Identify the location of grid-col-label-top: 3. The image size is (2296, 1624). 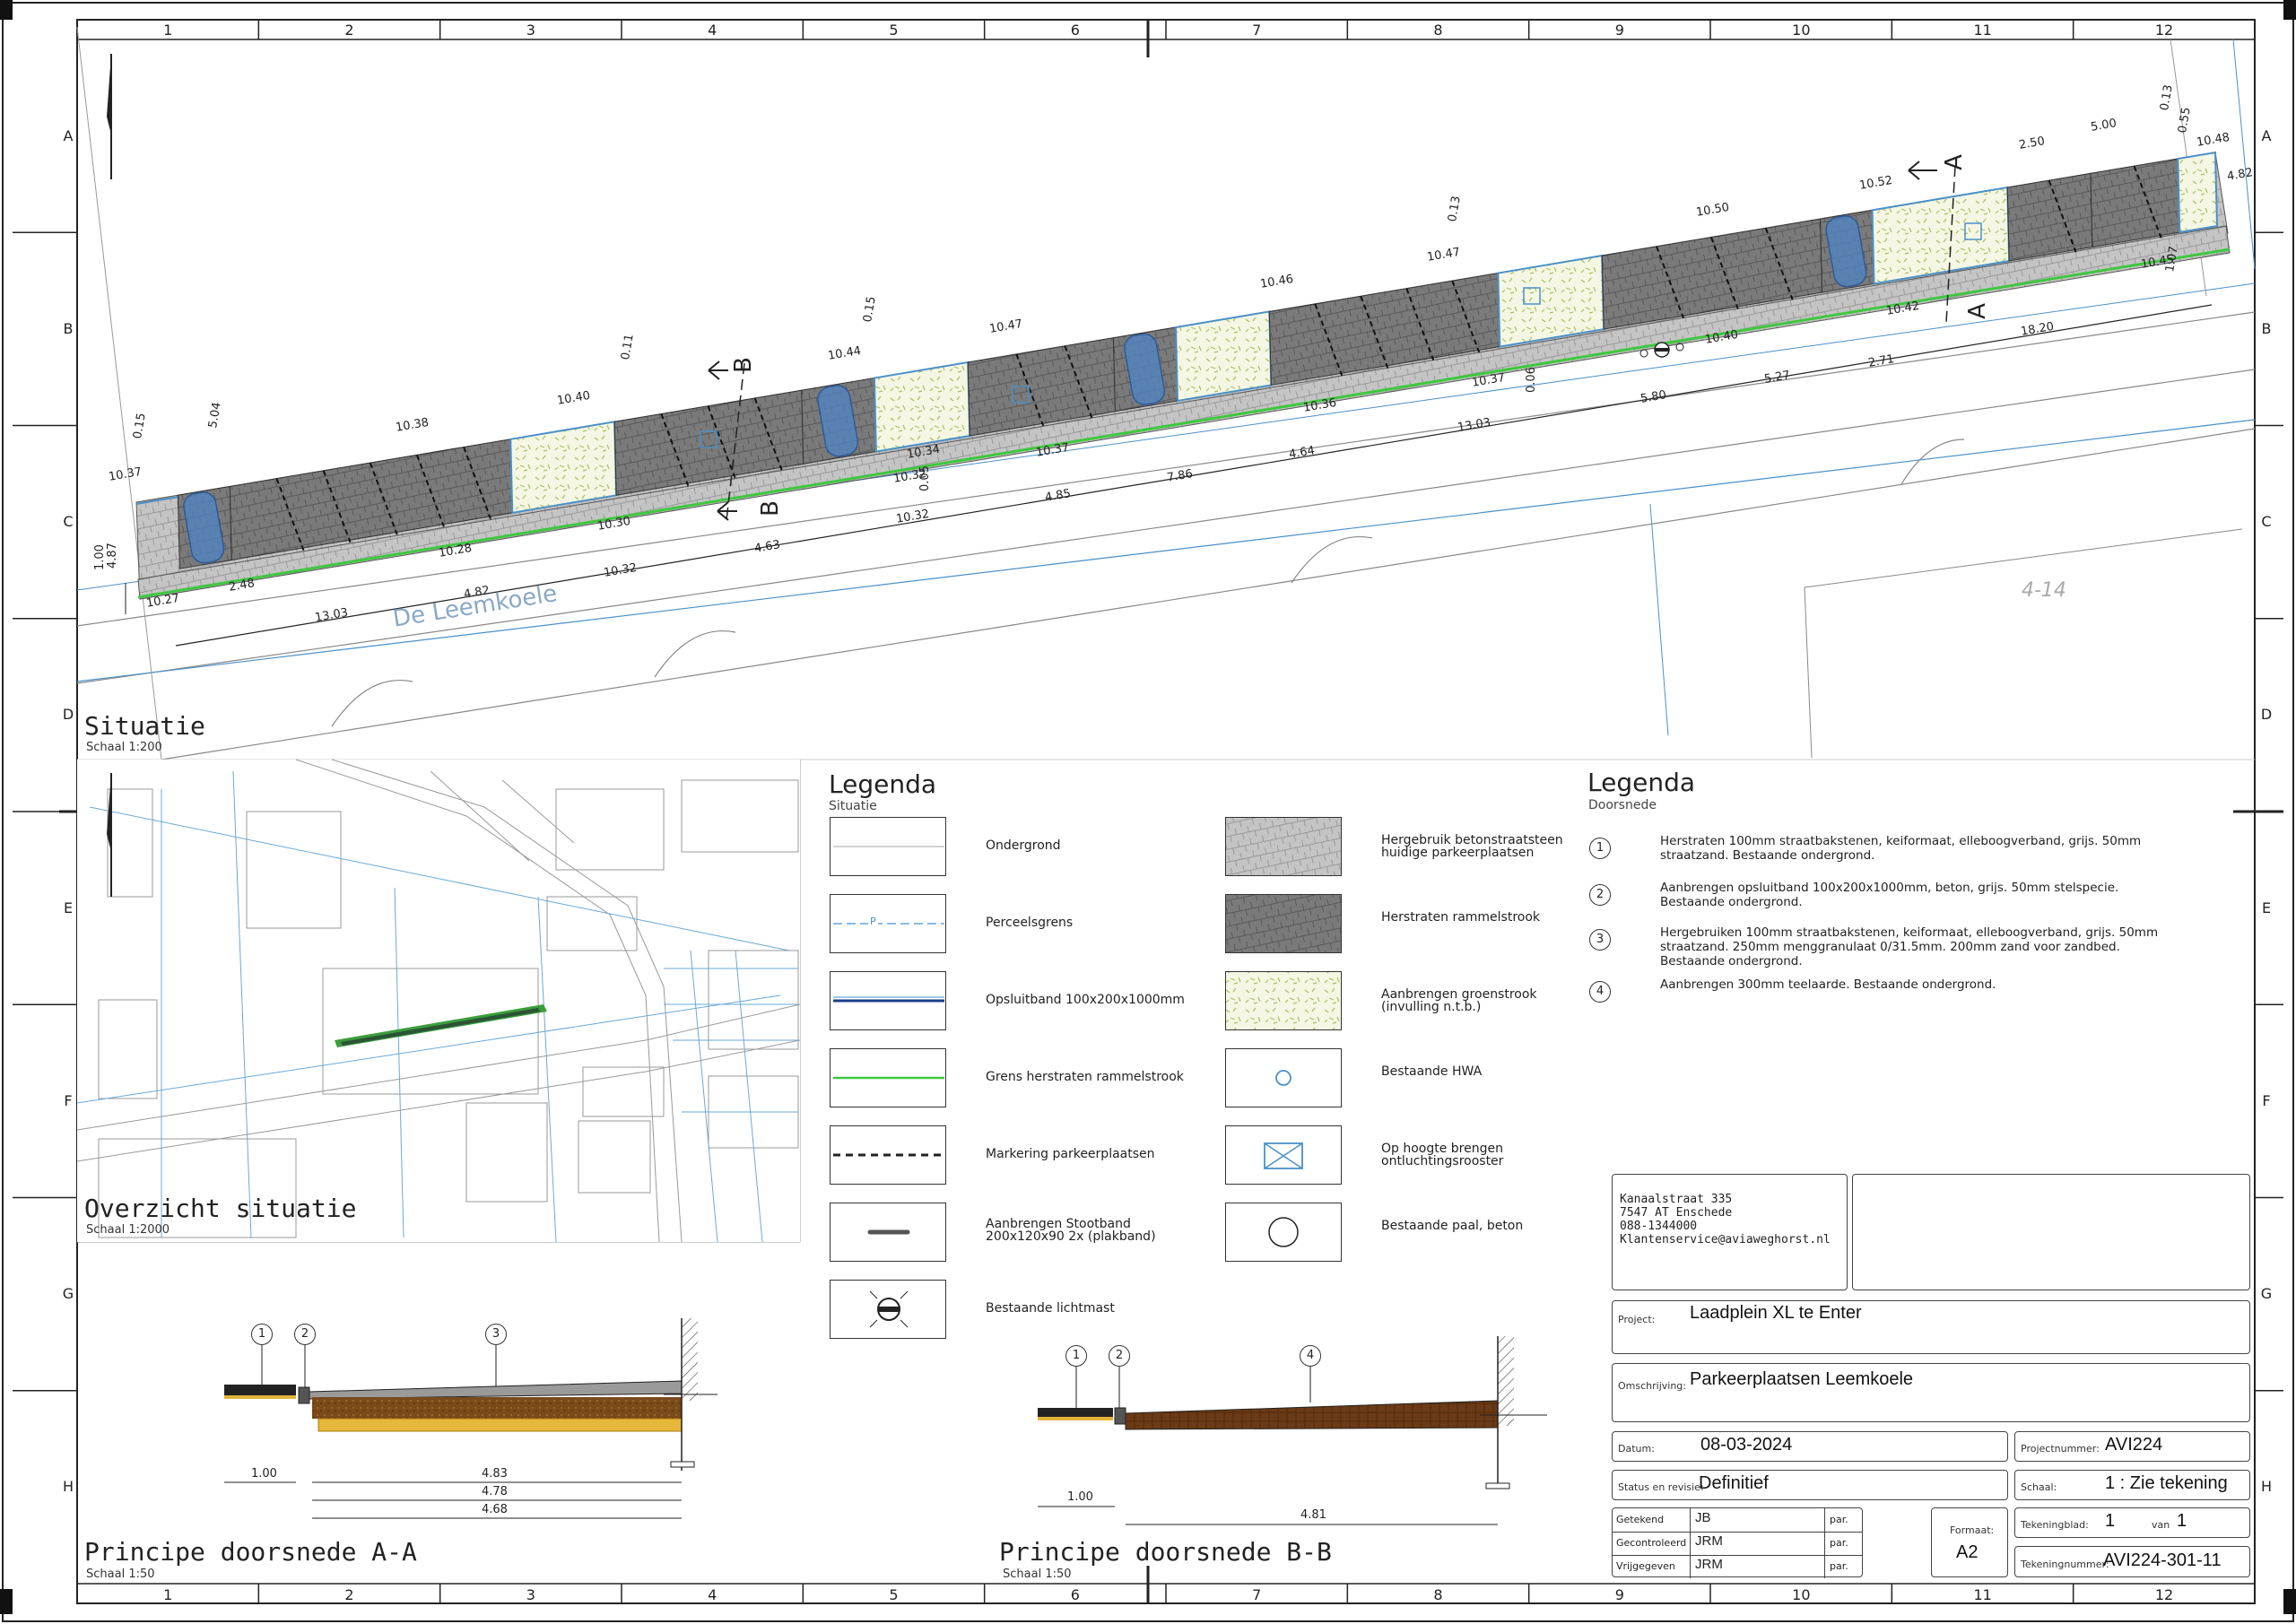
(530, 30).